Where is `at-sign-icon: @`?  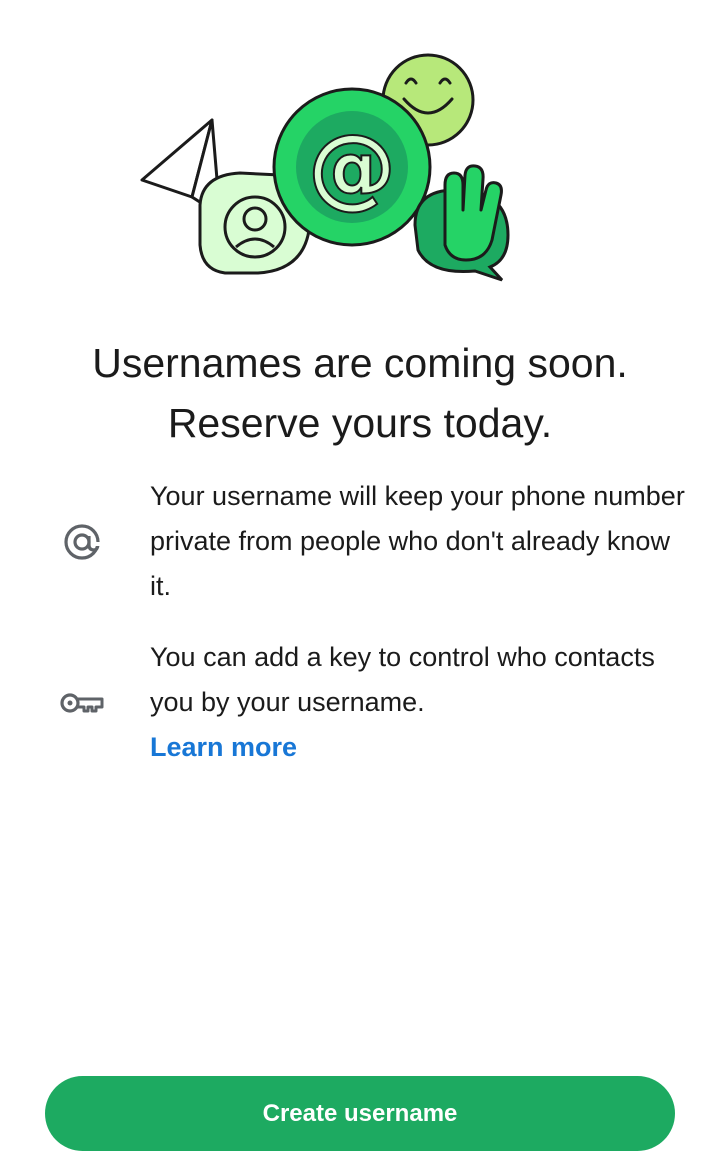
at-sign-icon: @ is located at coordinates (352, 167).